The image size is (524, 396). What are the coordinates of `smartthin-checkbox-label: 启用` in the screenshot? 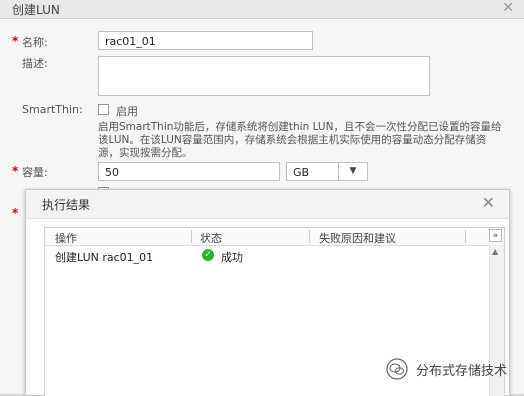 It's located at (127, 111).